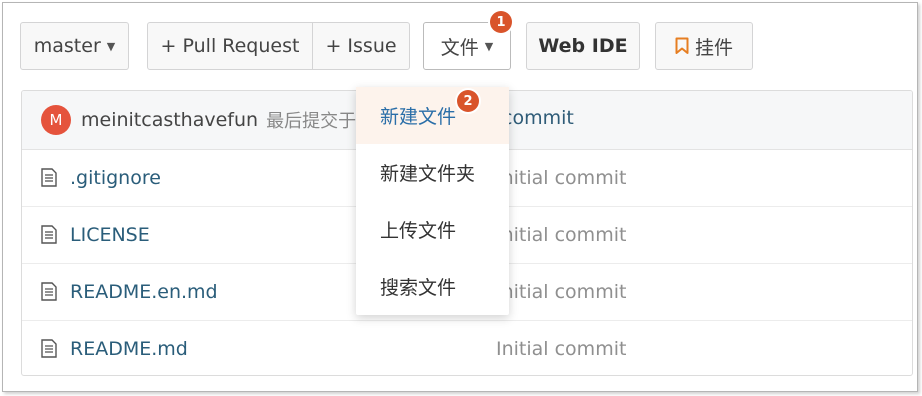 This screenshot has height=396, width=922. I want to click on menu-item-new-file: 新建文件, so click(432, 115).